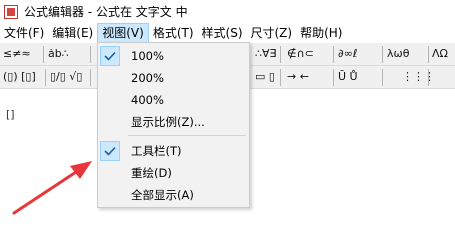  I want to click on toolbar-box-templates-button: ▭ ▯, so click(265, 77).